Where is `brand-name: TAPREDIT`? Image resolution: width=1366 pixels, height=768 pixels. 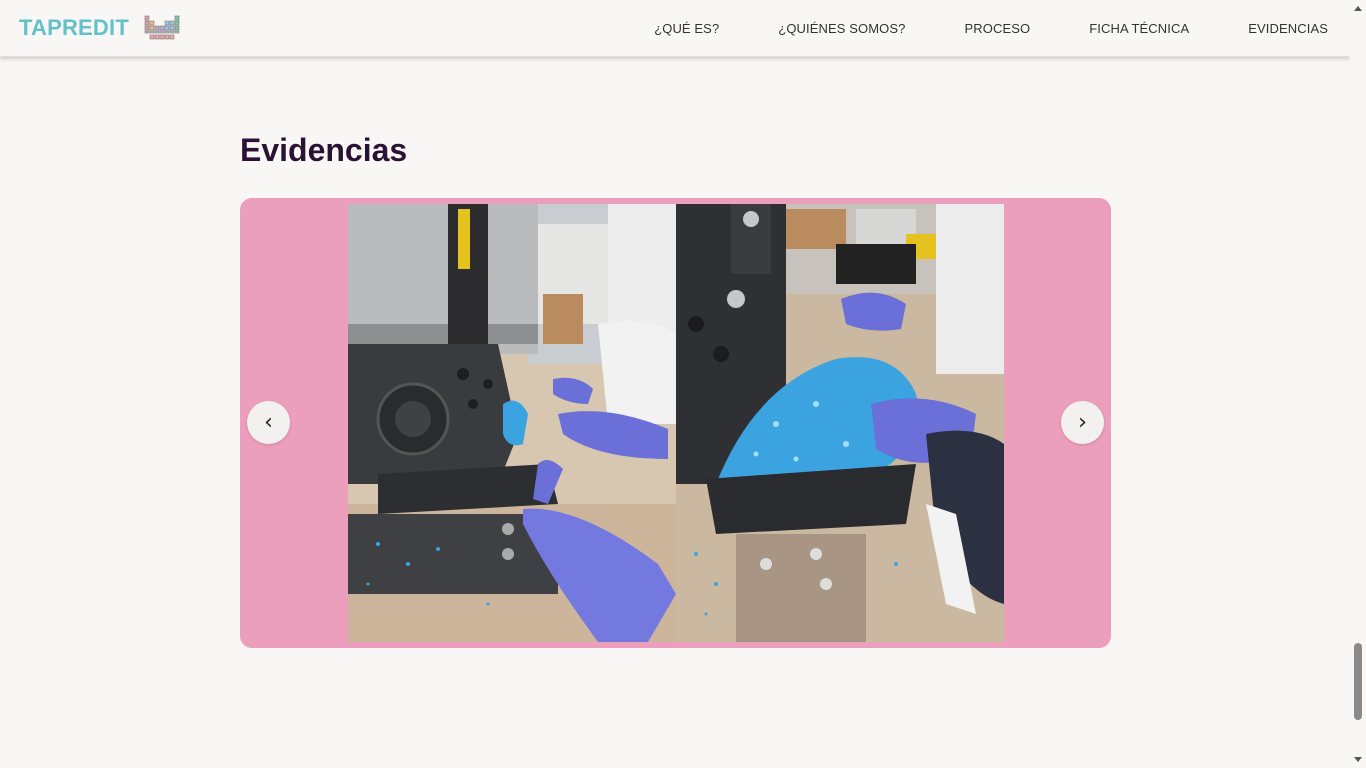 brand-name: TAPREDIT is located at coordinates (74, 27).